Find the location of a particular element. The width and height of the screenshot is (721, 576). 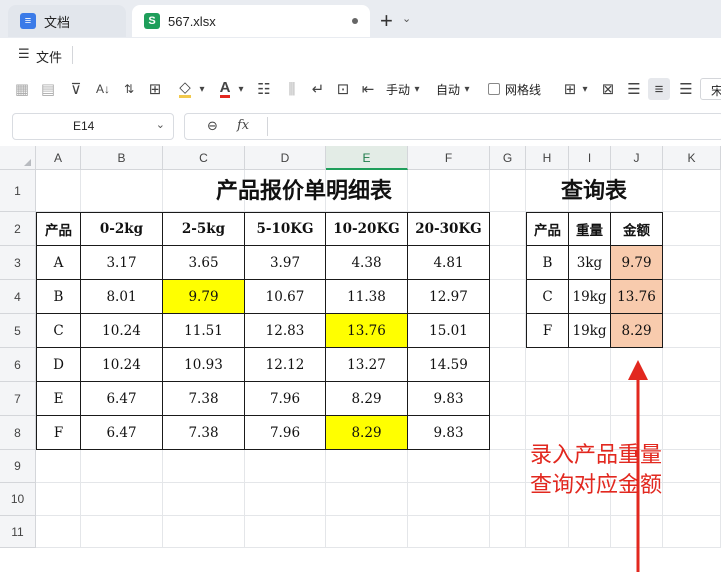

query-table-header-cell: 产品 is located at coordinates (547, 229).